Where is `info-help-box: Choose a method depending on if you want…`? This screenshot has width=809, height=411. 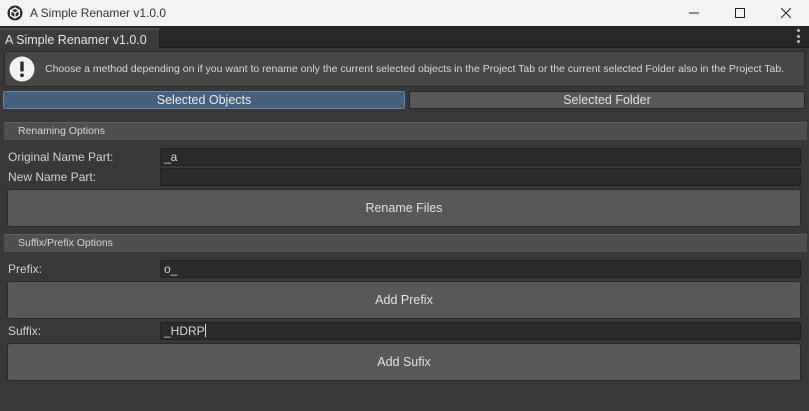 info-help-box: Choose a method depending on if you want… is located at coordinates (404, 69).